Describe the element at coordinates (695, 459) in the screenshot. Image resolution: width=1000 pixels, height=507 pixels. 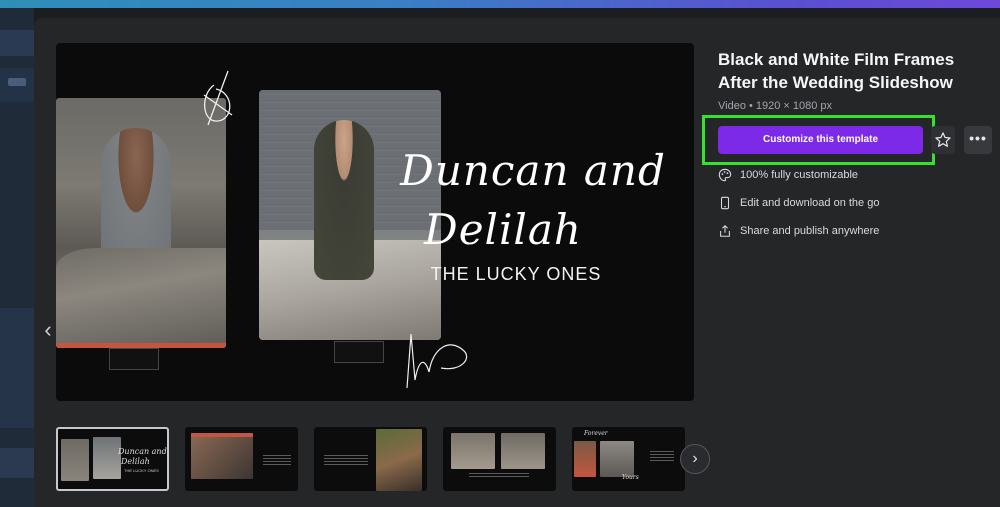
I see `next-thumbnails-button: ›` at that location.